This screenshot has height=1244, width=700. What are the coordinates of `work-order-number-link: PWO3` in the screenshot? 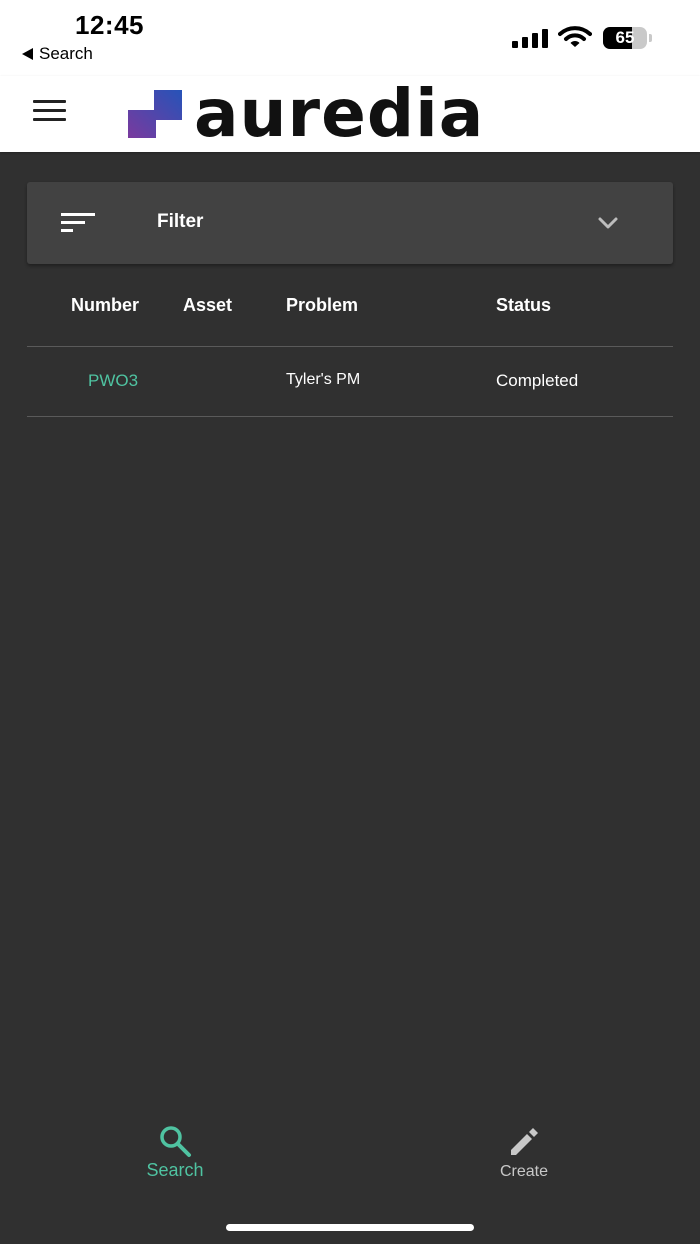 It's located at (113, 381).